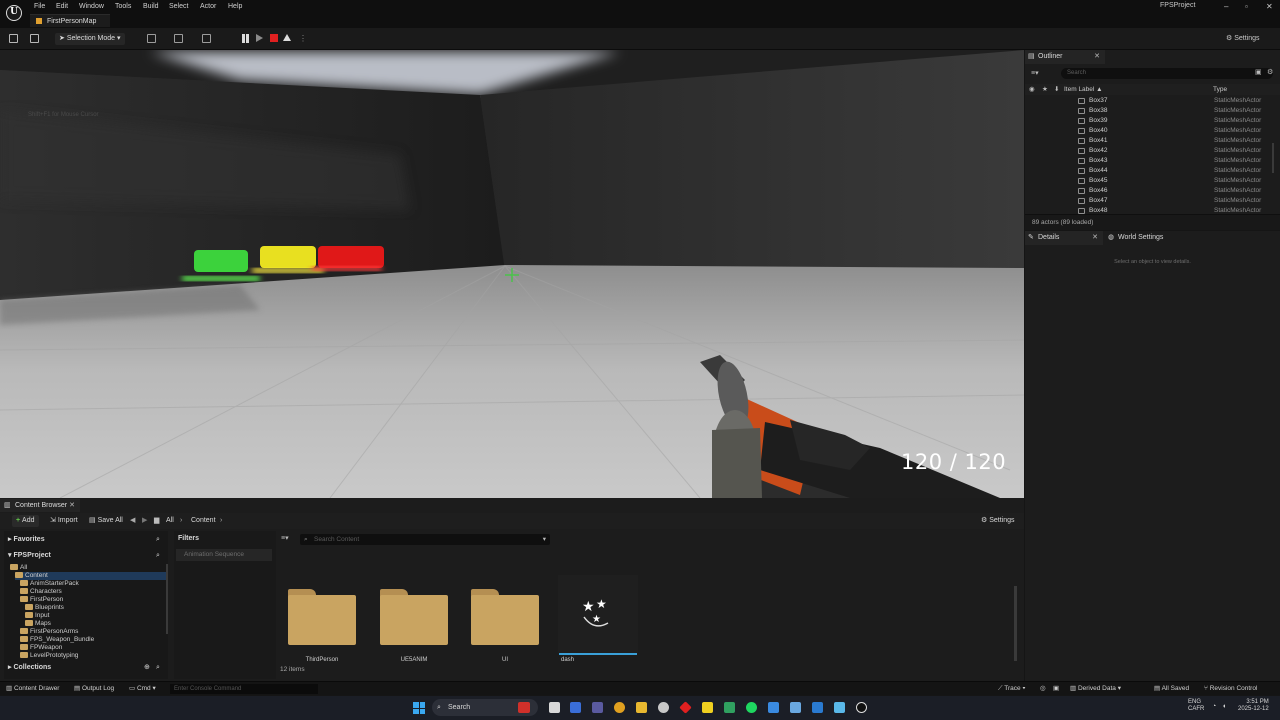 The width and height of the screenshot is (1280, 720). Describe the element at coordinates (1148, 111) in the screenshot. I see `table-row: Box38 StaticMeshActor` at that location.